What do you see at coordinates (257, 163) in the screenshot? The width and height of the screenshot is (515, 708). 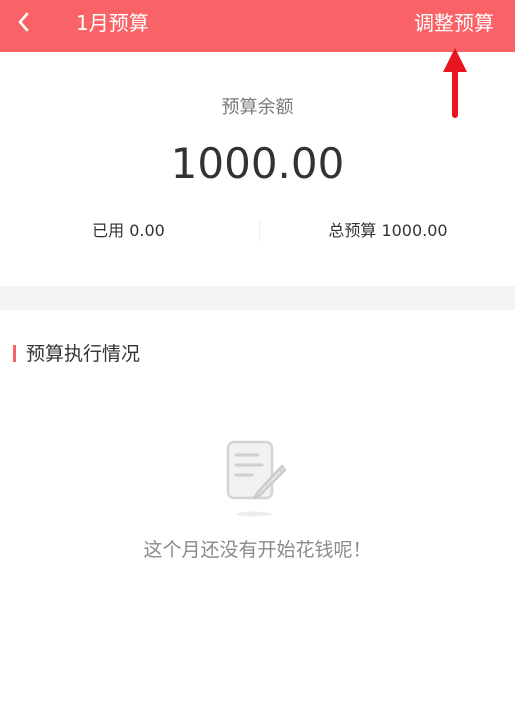 I see `balance-value: 1000.00` at bounding box center [257, 163].